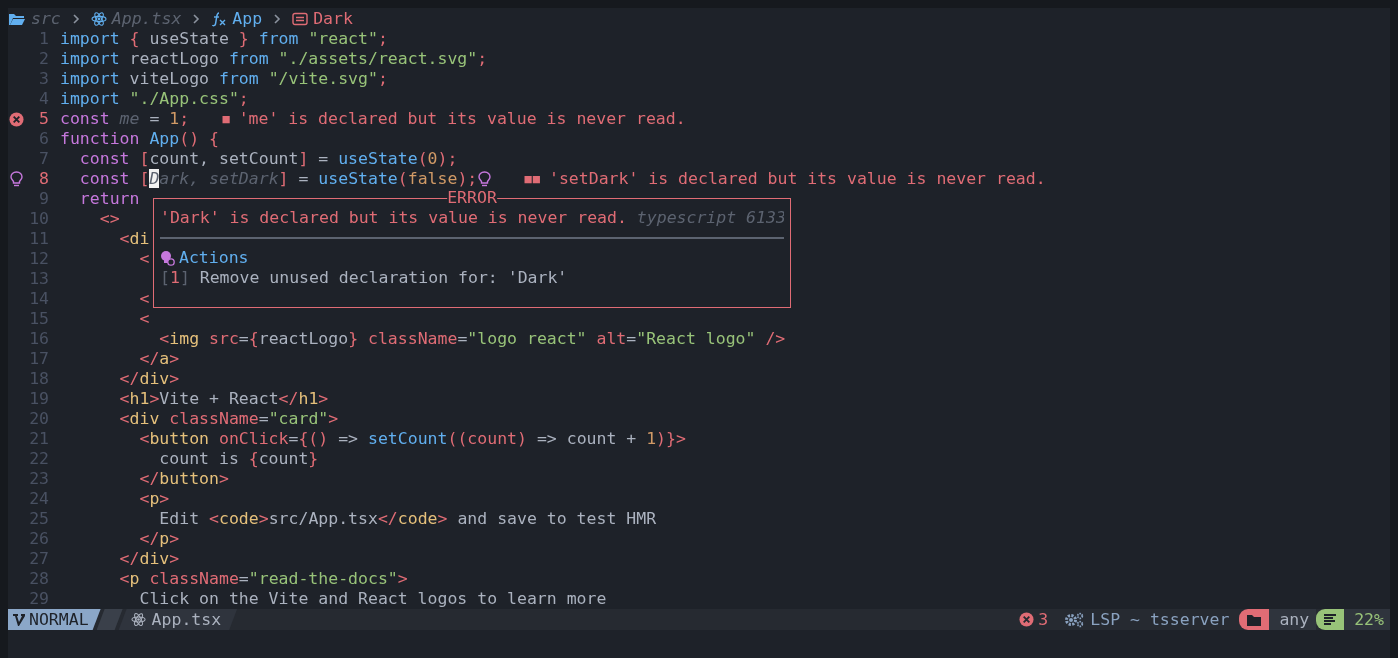 Image resolution: width=1398 pixels, height=658 pixels. I want to click on code-line: import "./App.css";, so click(154, 99).